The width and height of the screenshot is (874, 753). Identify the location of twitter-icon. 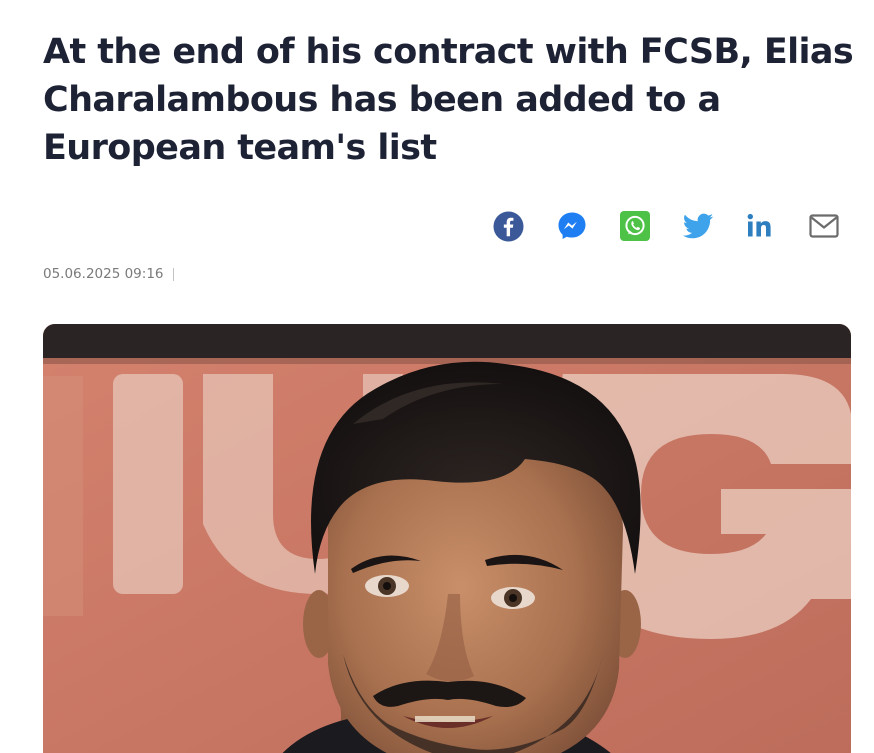
(697, 226).